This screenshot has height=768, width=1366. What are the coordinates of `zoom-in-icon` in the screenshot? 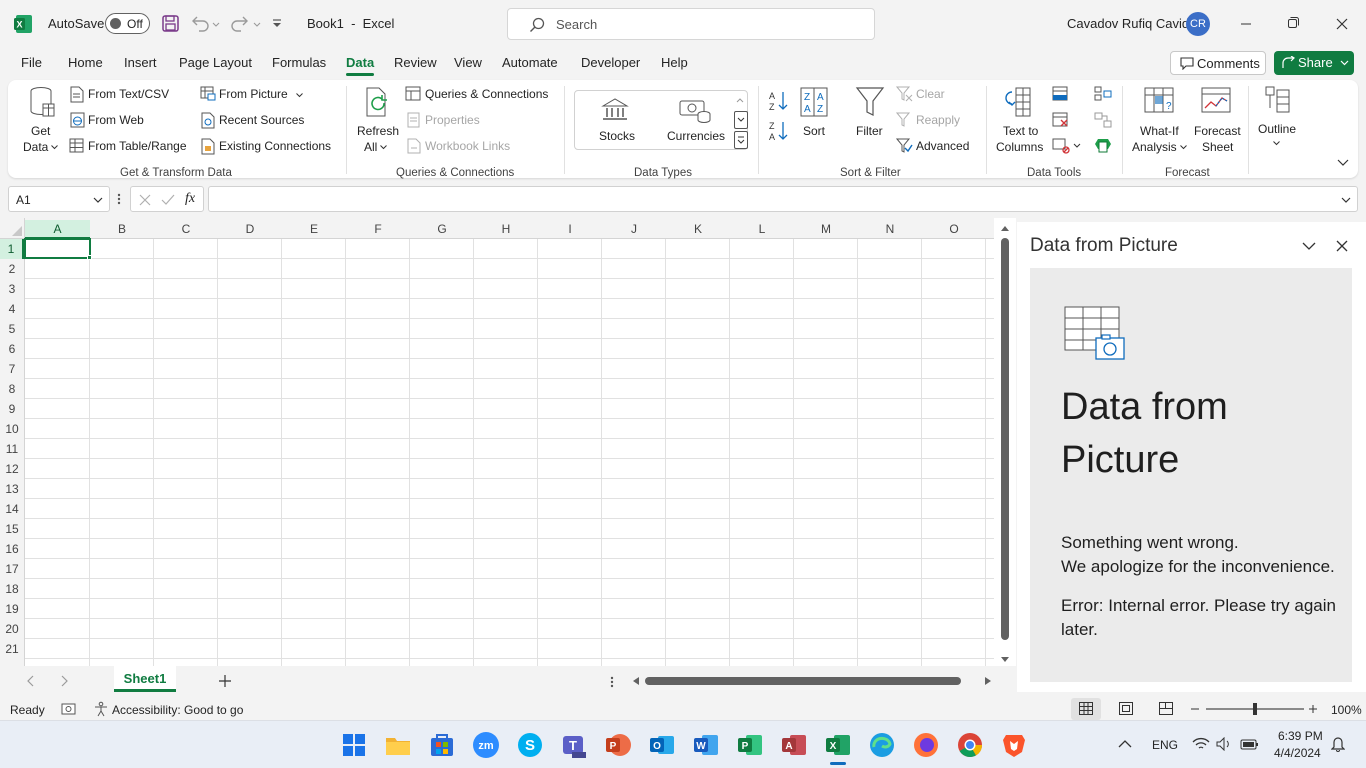 It's located at (1313, 709).